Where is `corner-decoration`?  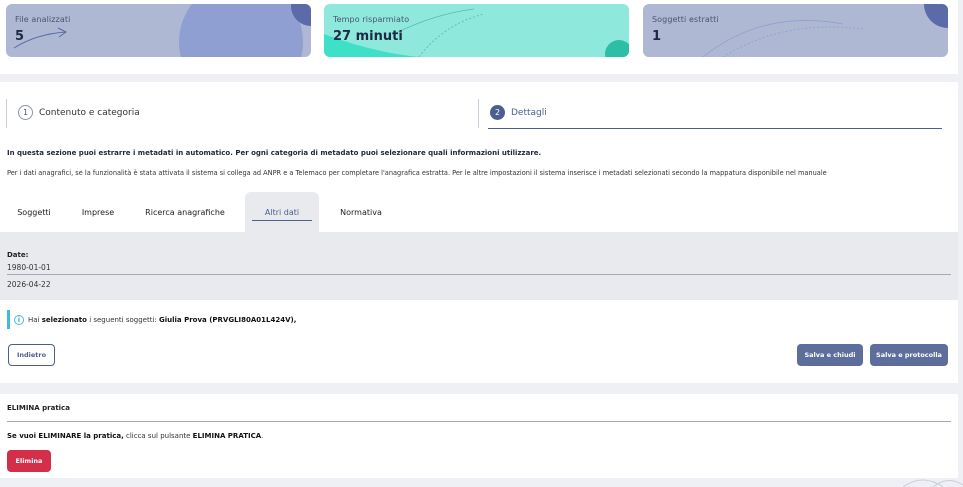
corner-decoration is located at coordinates (933, 483).